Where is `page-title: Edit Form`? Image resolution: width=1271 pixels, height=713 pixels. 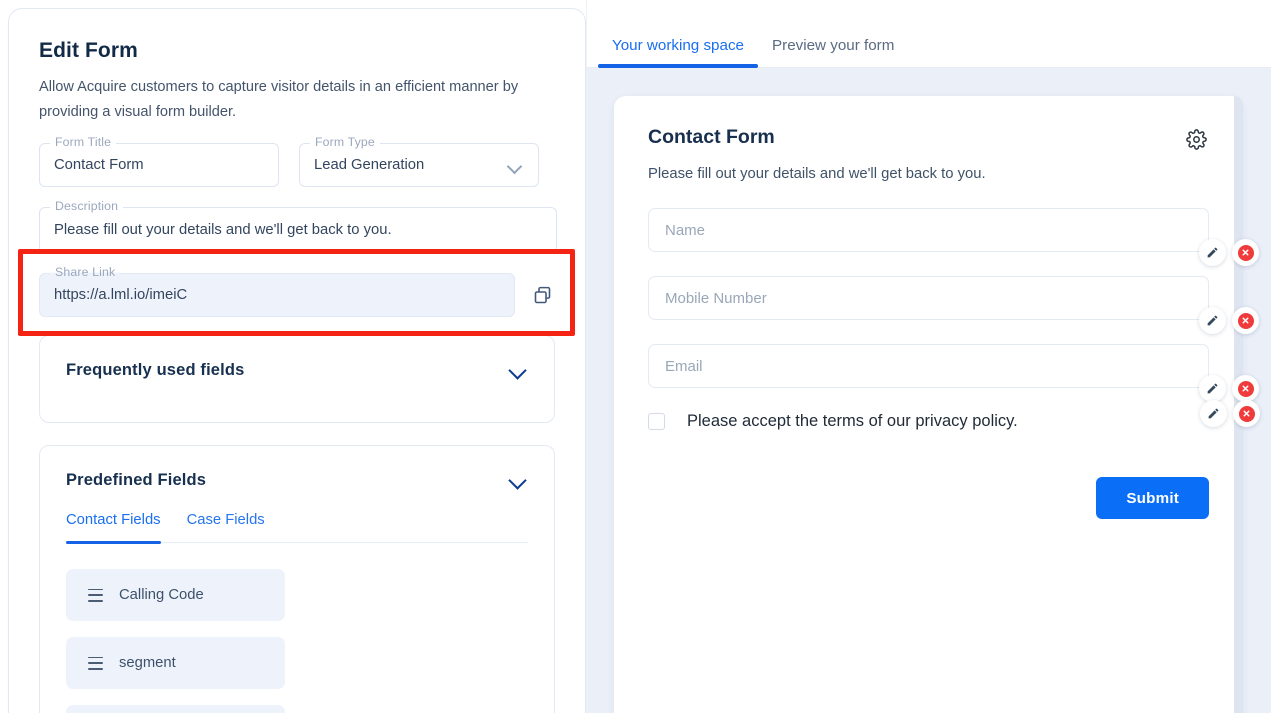 page-title: Edit Form is located at coordinates (88, 50).